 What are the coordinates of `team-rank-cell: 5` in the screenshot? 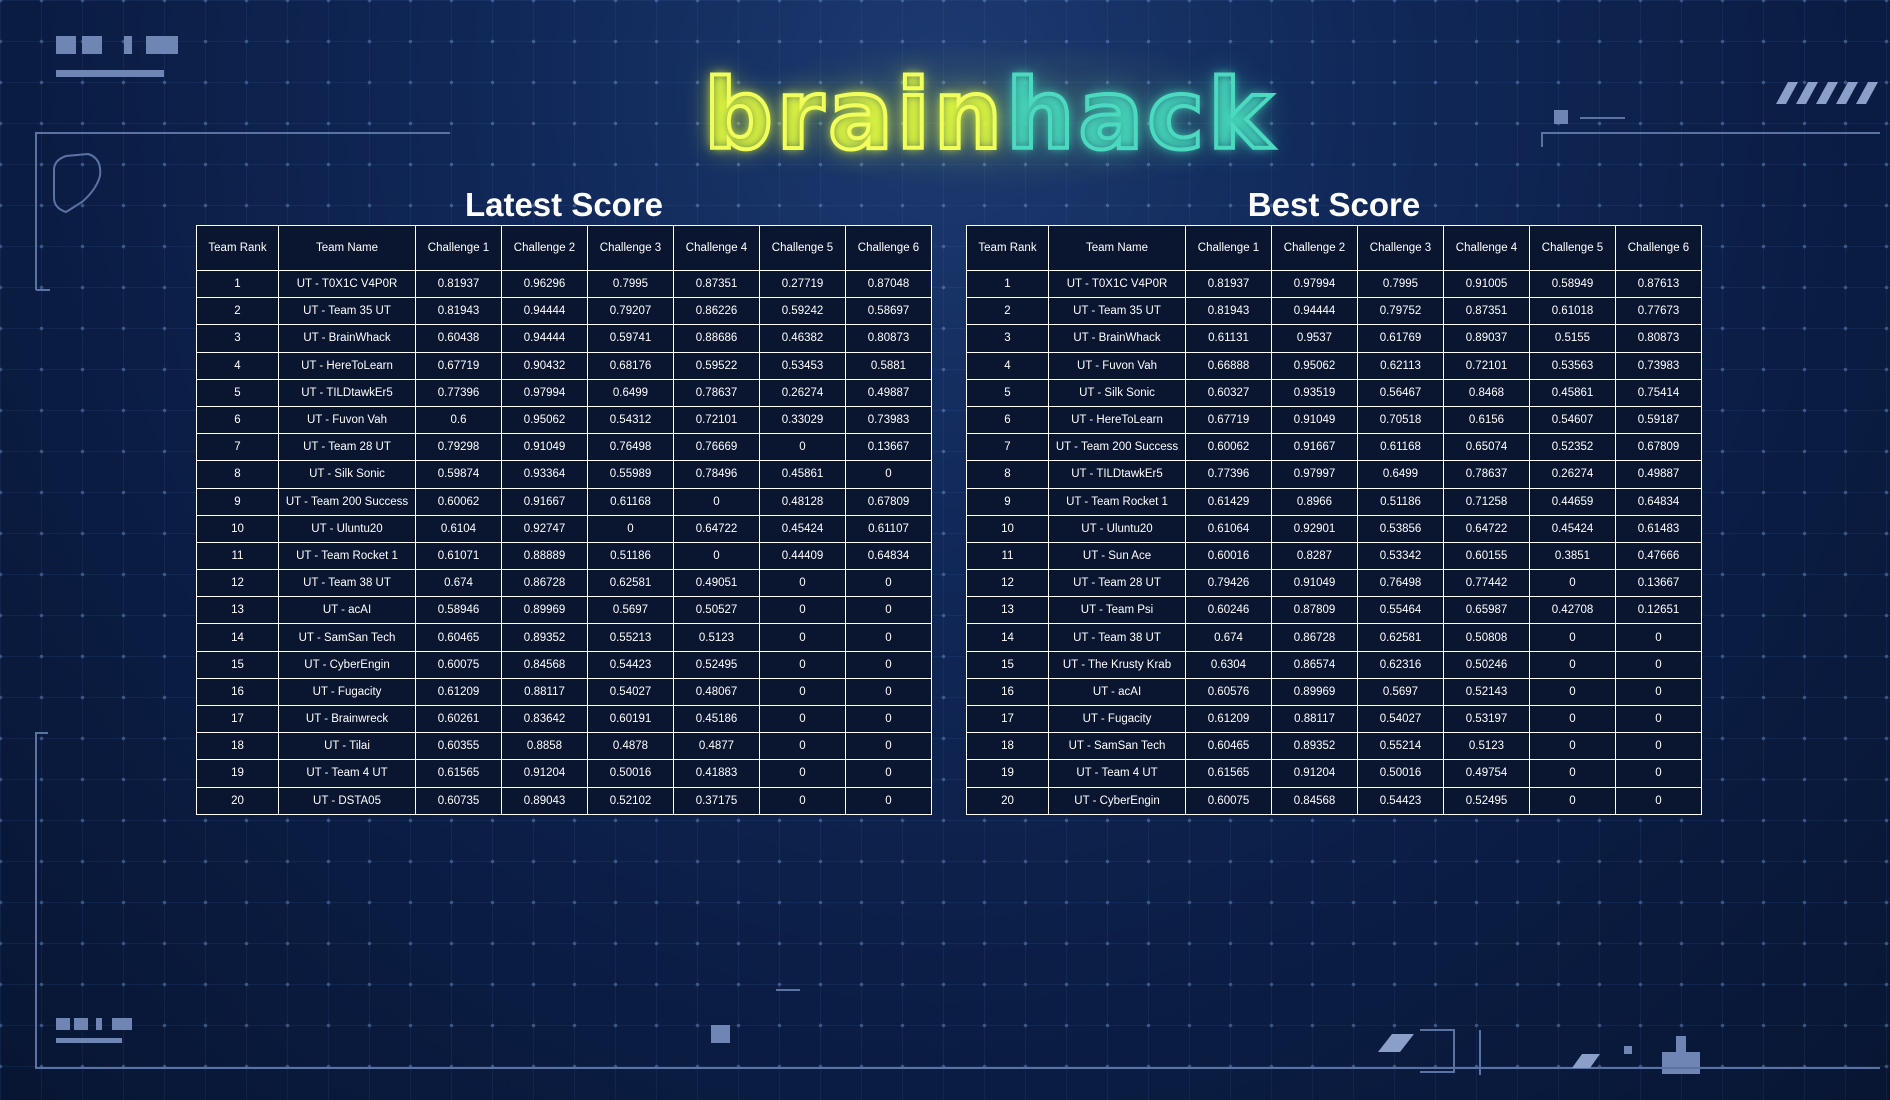 It's located at (1007, 392).